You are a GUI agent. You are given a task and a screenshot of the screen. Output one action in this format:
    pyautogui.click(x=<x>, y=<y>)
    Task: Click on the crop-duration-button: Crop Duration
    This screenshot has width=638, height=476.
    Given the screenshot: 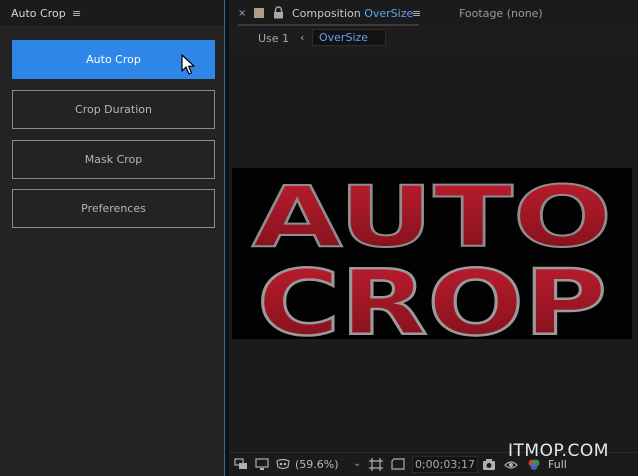 What is the action you would take?
    pyautogui.click(x=113, y=109)
    